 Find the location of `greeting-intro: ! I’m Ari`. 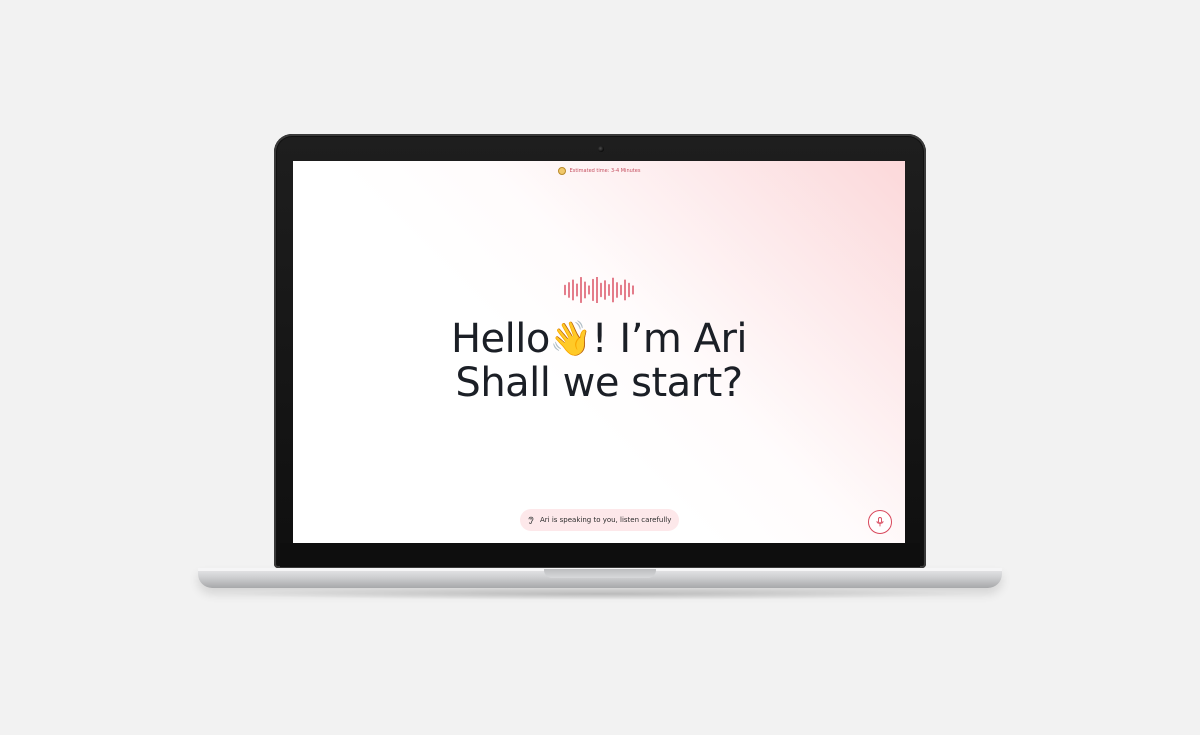

greeting-intro: ! I’m Ari is located at coordinates (669, 339).